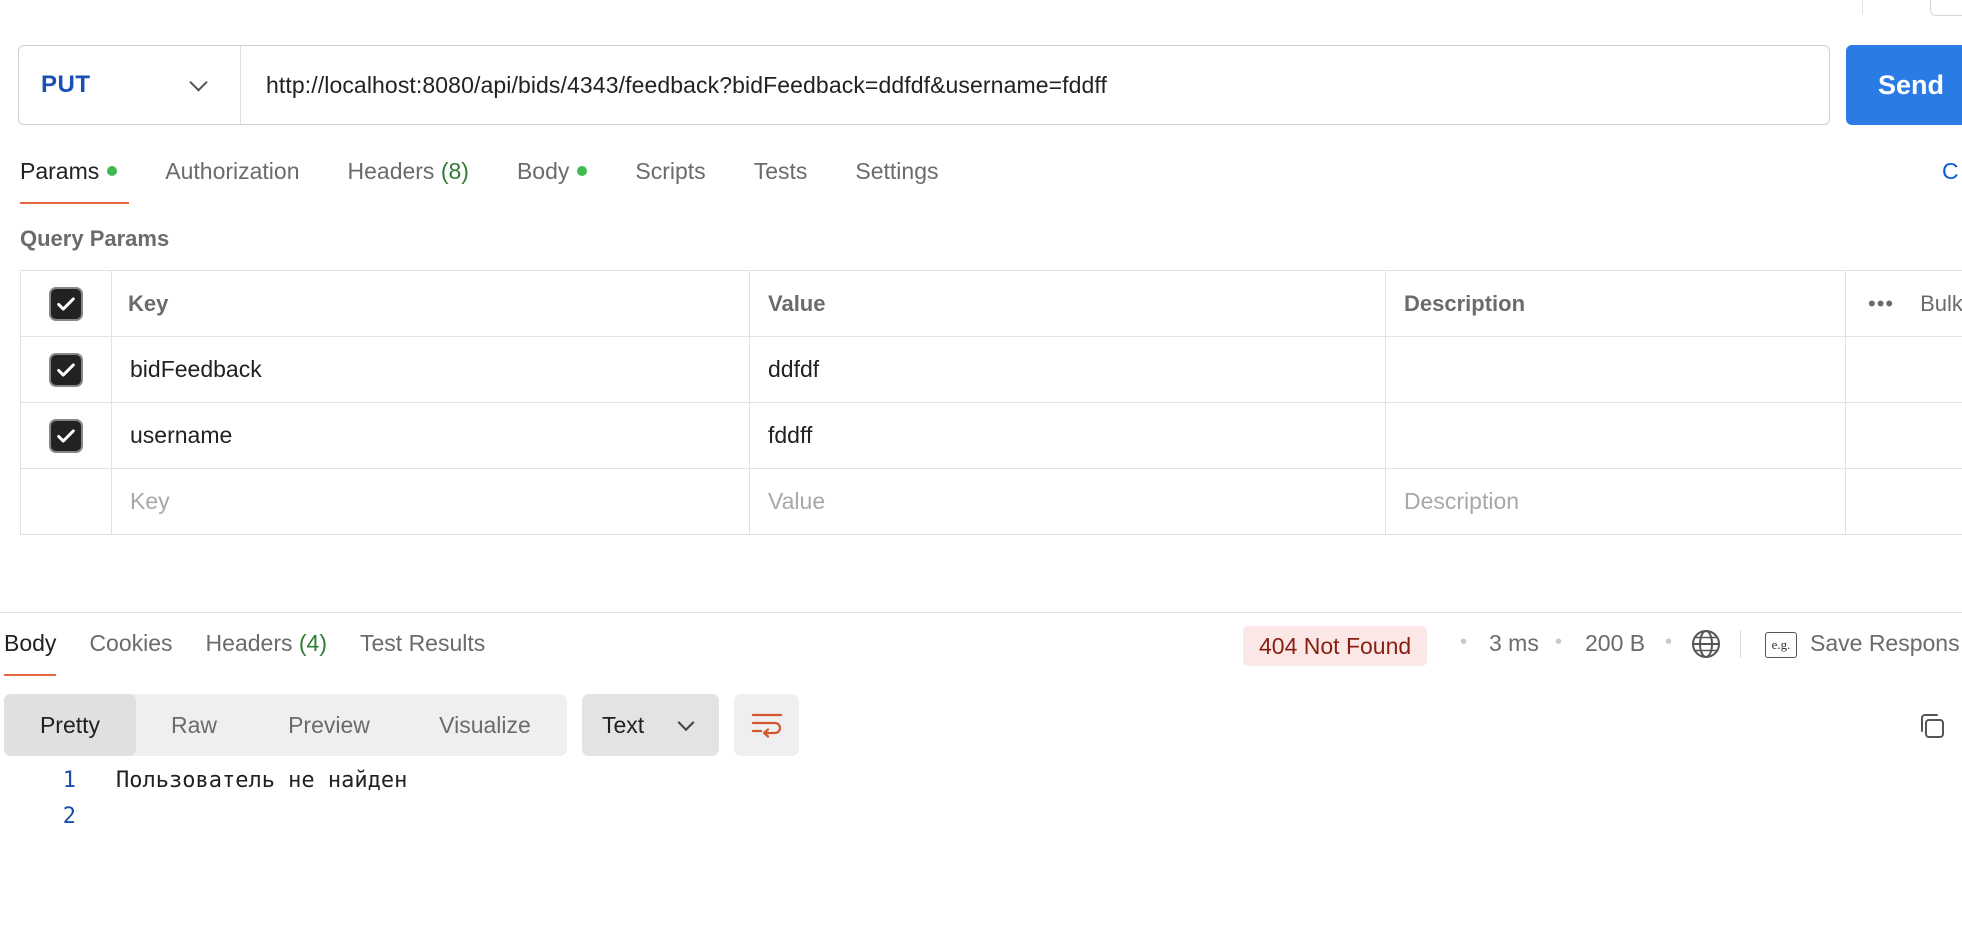 The image size is (1962, 940). What do you see at coordinates (1885, 643) in the screenshot?
I see `save-response-button: Save Respons` at bounding box center [1885, 643].